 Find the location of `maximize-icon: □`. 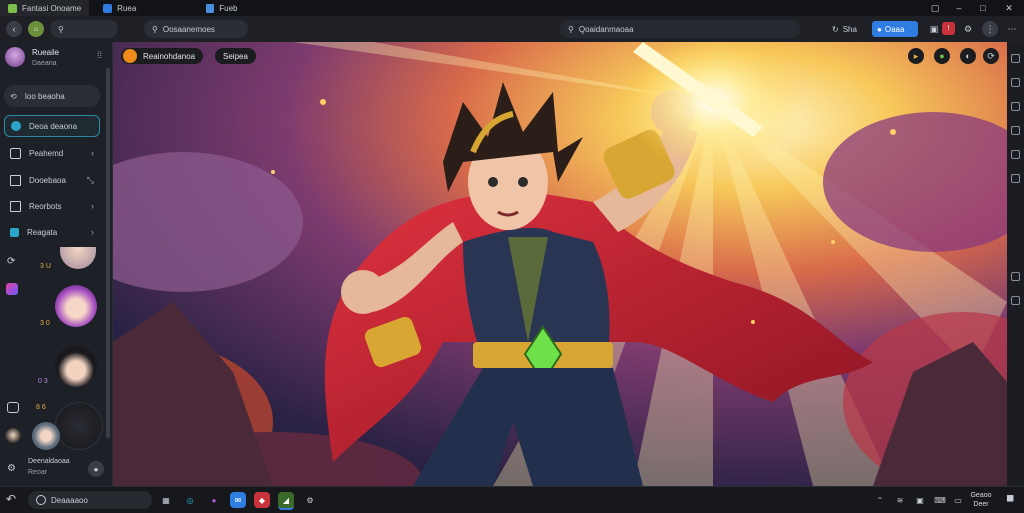

maximize-icon: □ is located at coordinates (983, 8).